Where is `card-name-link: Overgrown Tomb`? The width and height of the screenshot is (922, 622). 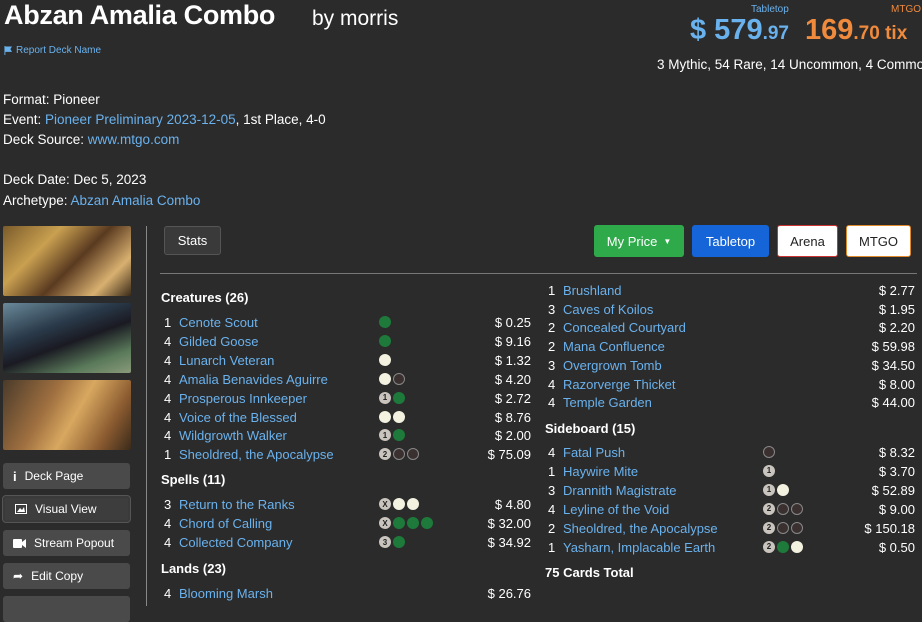 card-name-link: Overgrown Tomb is located at coordinates (612, 365).